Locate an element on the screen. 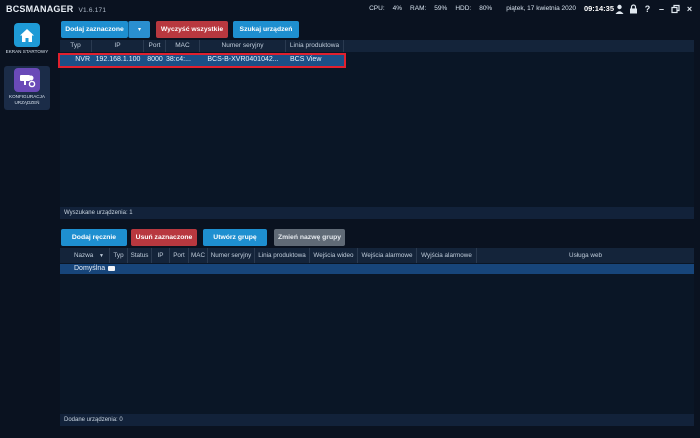 The image size is (700, 438). create-group-button: Utwórz grupę is located at coordinates (235, 237).